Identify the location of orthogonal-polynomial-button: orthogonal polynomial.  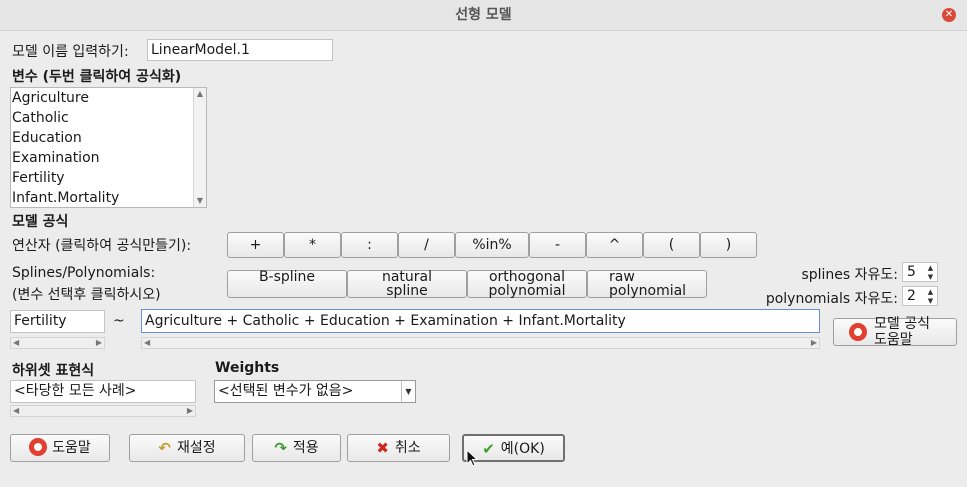
(527, 284).